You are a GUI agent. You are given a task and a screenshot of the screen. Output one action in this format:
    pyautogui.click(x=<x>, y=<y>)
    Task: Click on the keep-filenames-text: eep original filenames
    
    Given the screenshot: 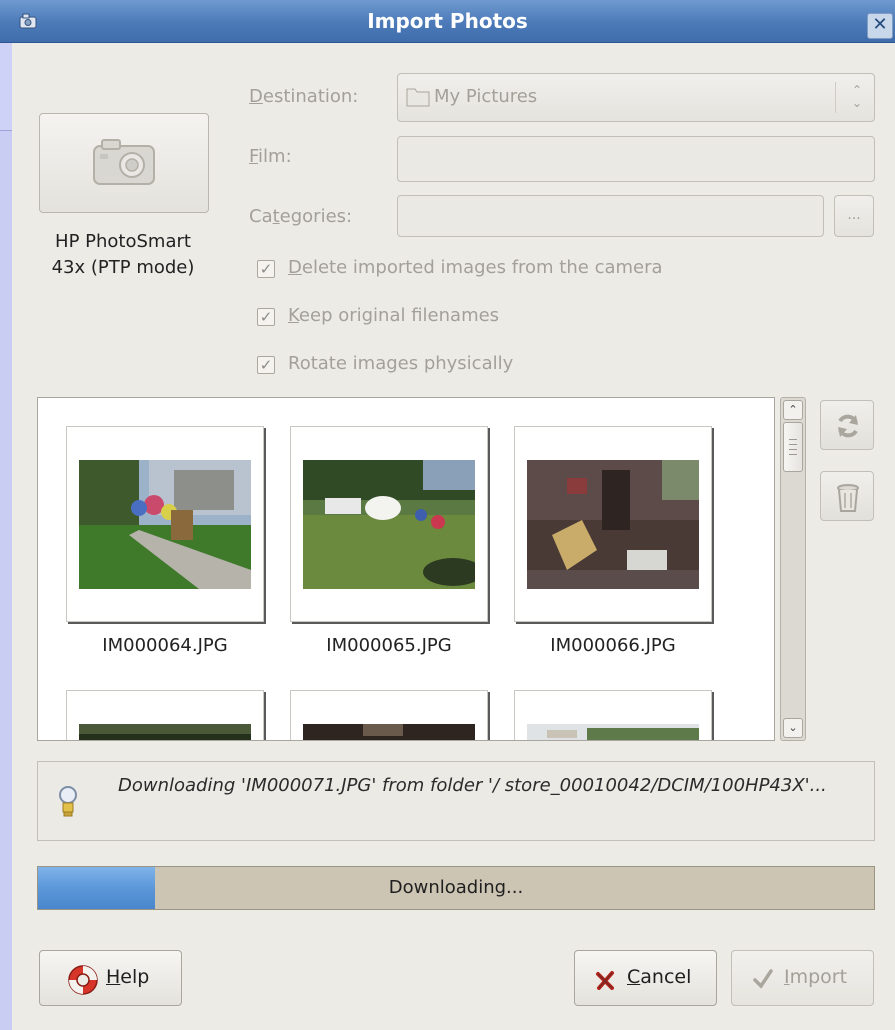 What is the action you would take?
    pyautogui.click(x=399, y=315)
    